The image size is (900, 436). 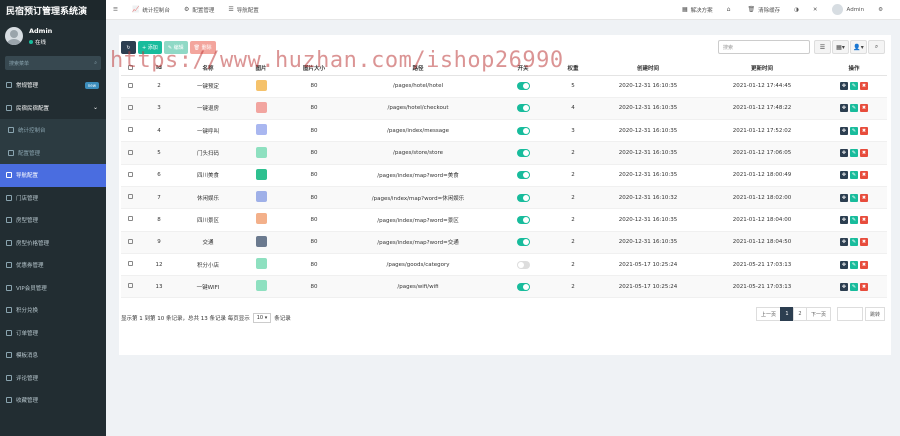 I want to click on theme-button: ◑, so click(x=796, y=10).